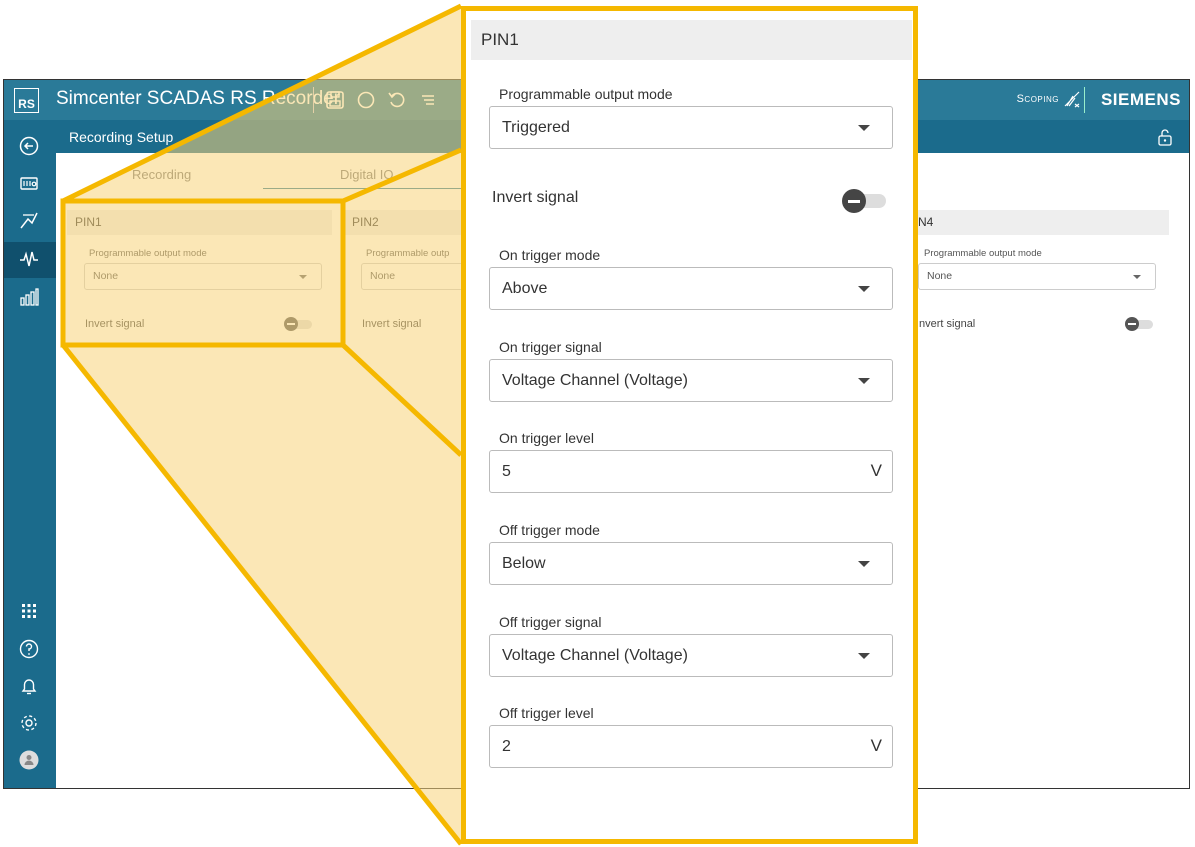 Image resolution: width=1195 pixels, height=847 pixels. I want to click on on-trigger-mode-select: Above, so click(691, 288).